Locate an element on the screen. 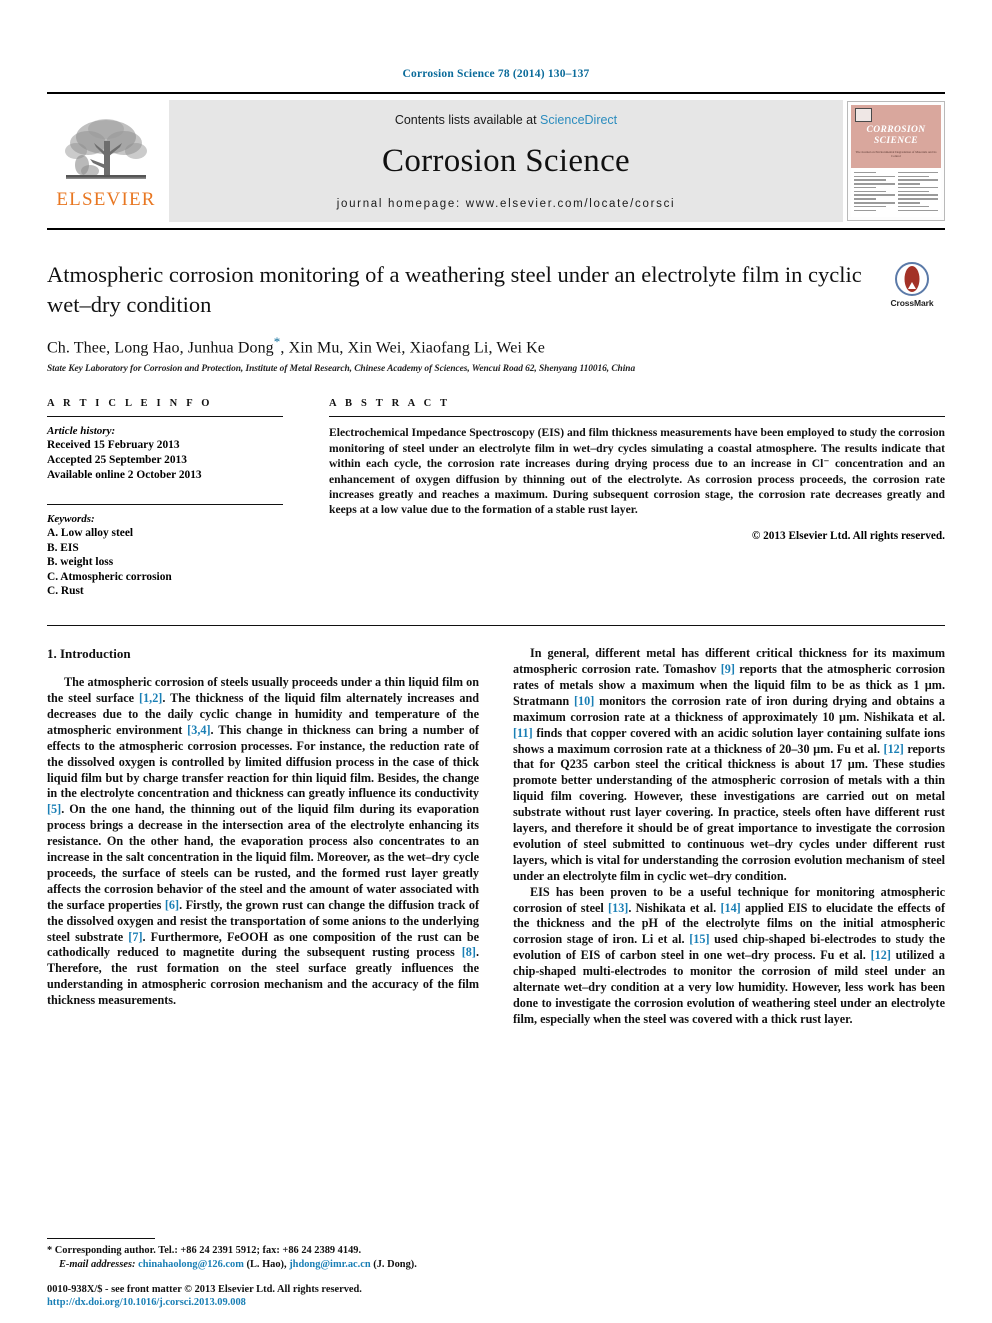 This screenshot has width=992, height=1323. citation-ref: [9] is located at coordinates (728, 669).